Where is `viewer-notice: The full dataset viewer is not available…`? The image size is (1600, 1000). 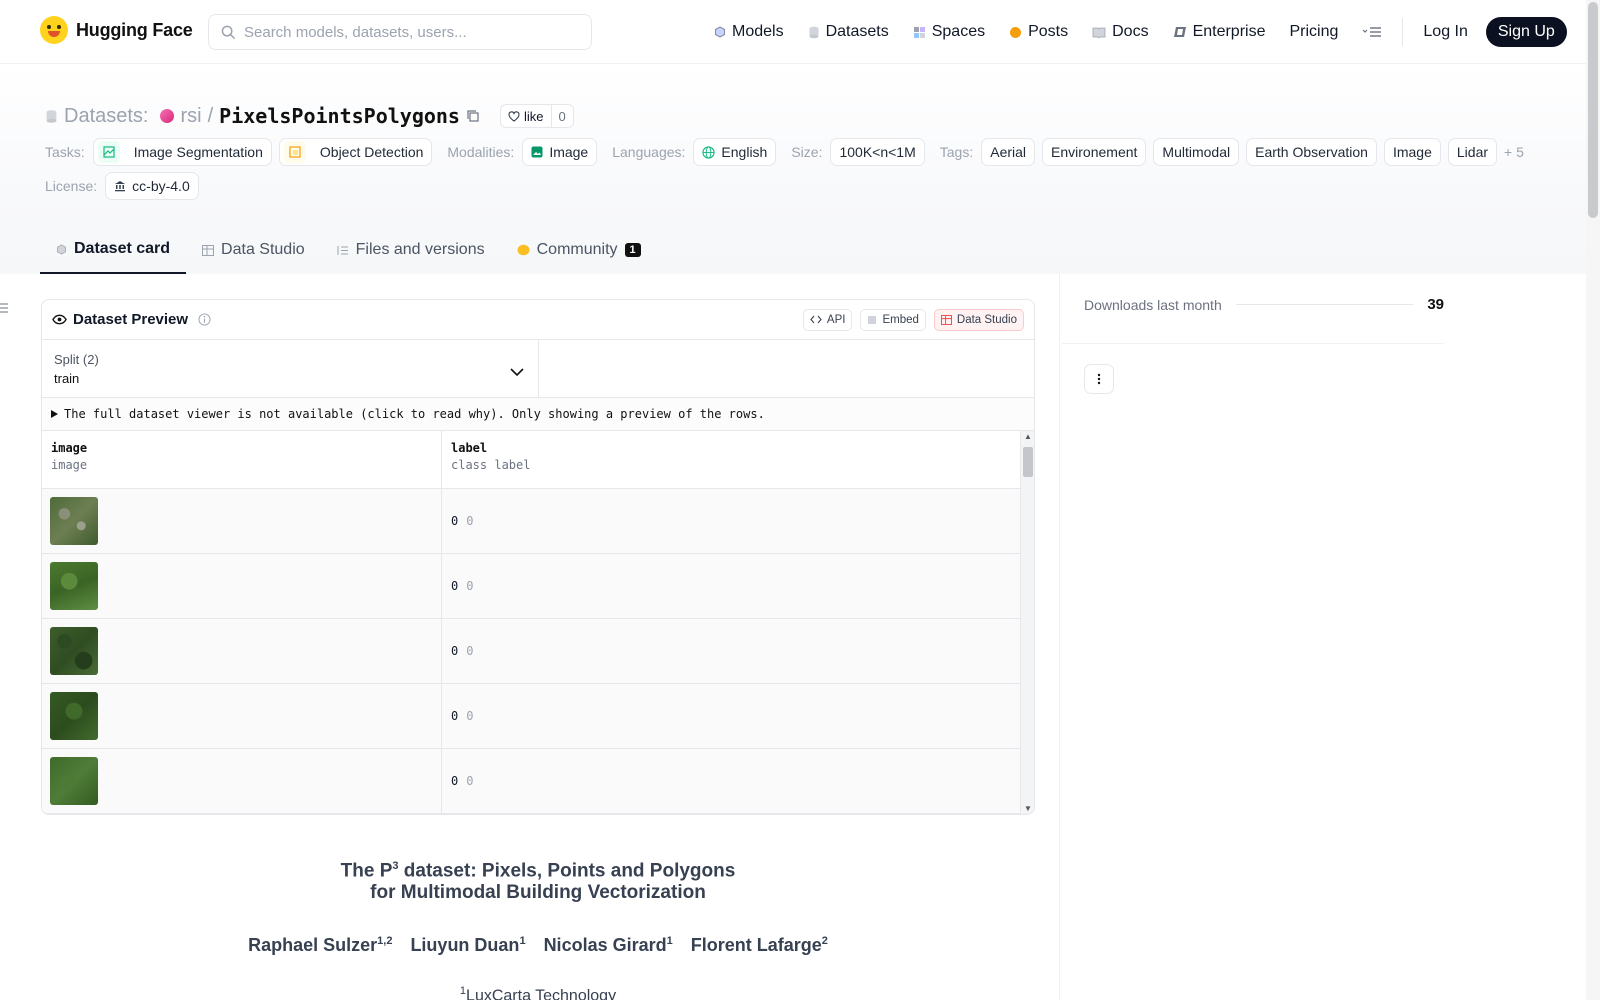
viewer-notice: The full dataset viewer is not available… is located at coordinates (538, 414).